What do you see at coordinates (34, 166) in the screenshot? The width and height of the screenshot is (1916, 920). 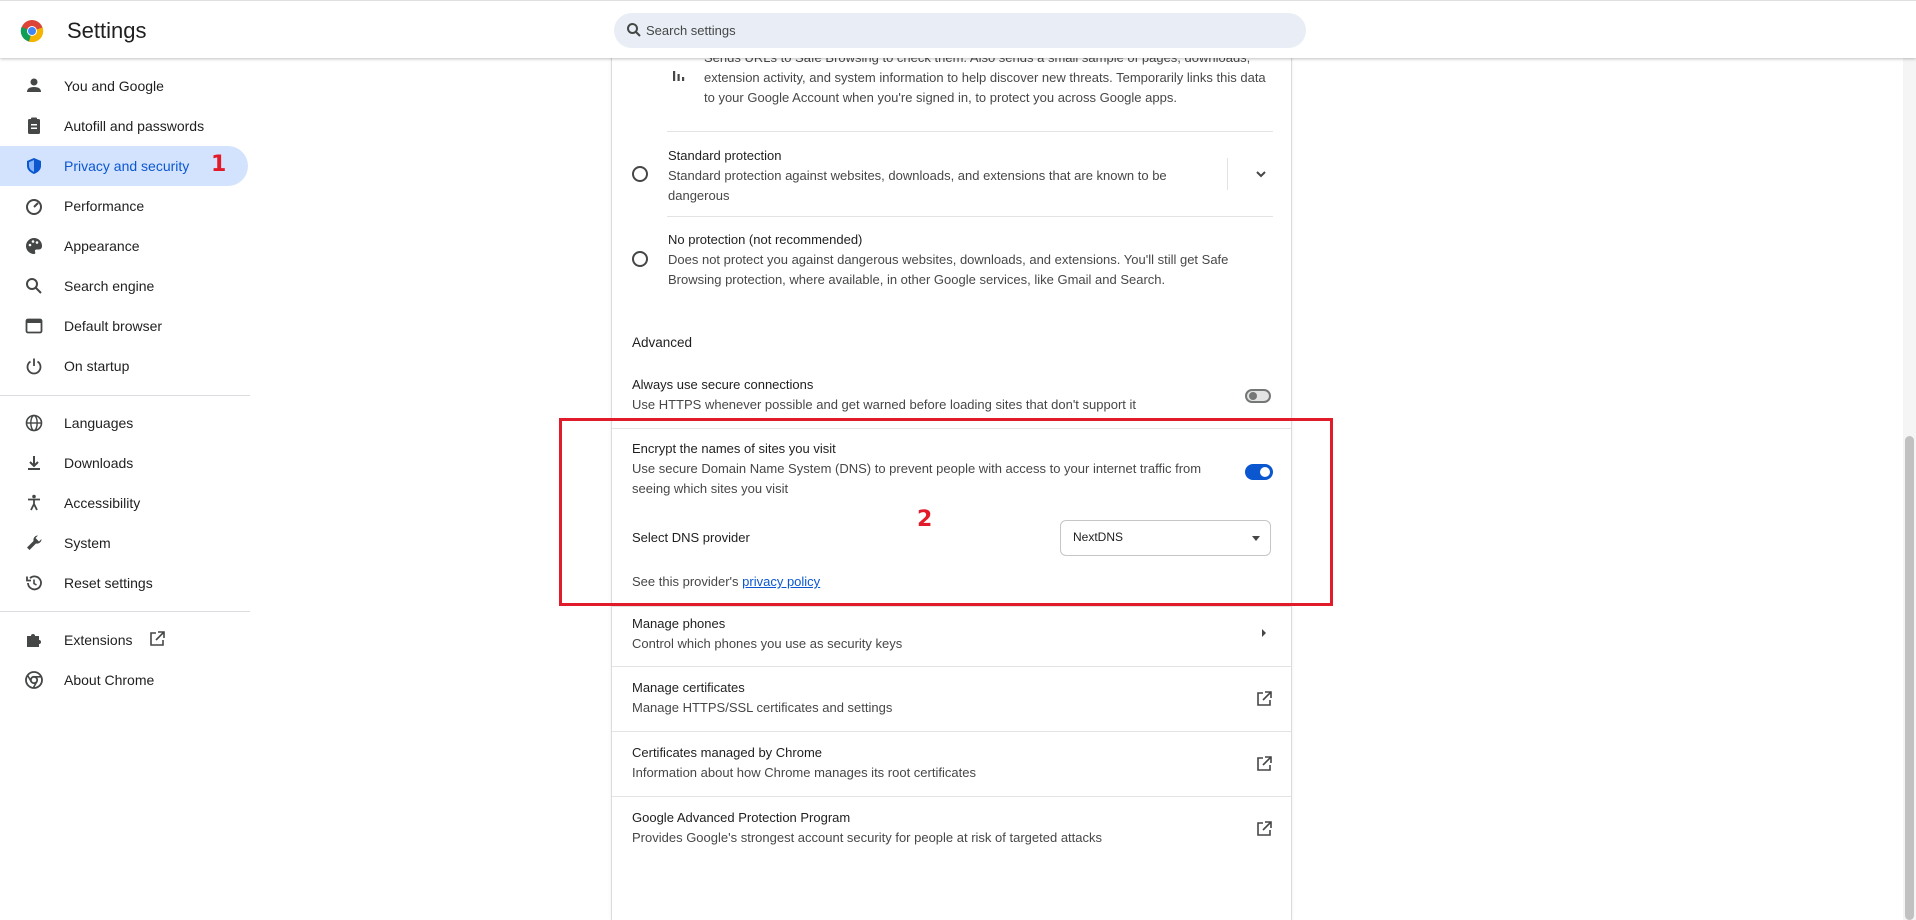 I see `shield-icon` at bounding box center [34, 166].